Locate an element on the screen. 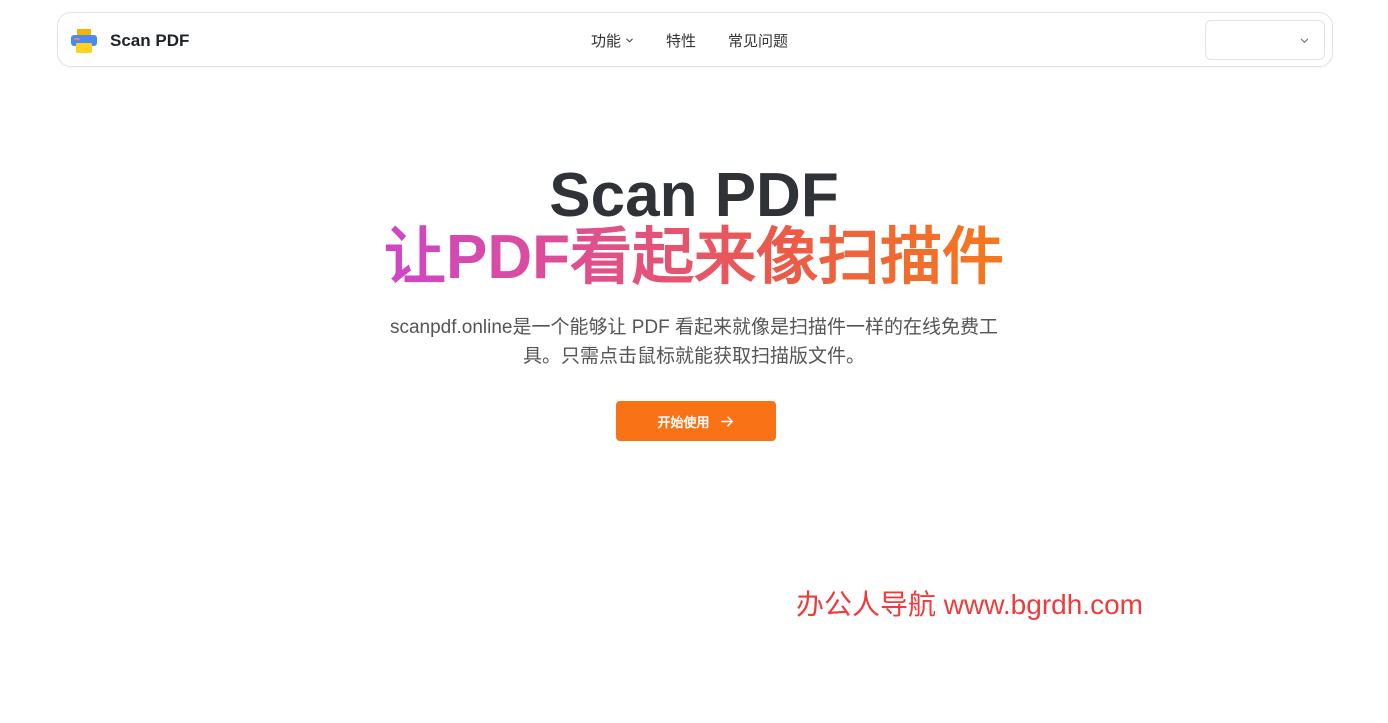  nav-faq: 常见问题 is located at coordinates (758, 40).